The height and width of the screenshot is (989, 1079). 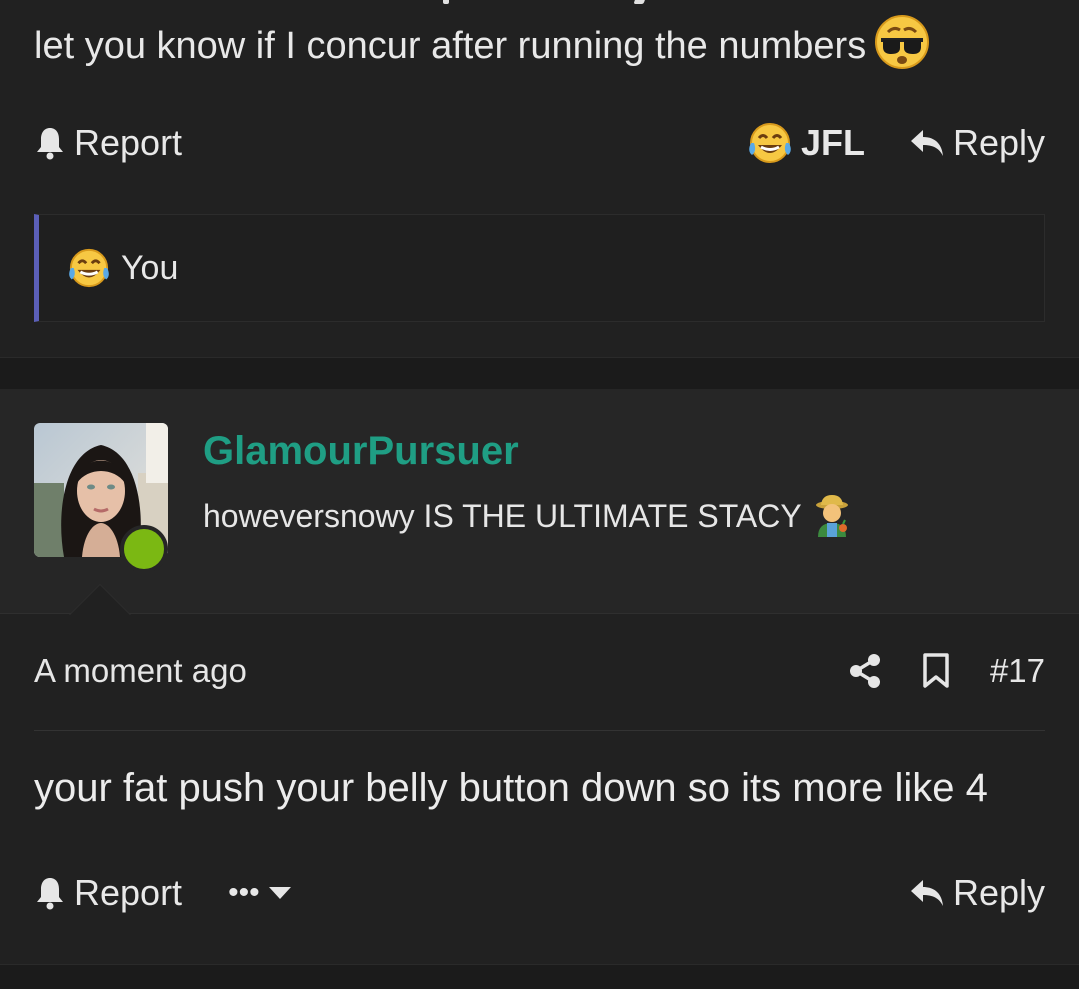 What do you see at coordinates (144, 549) in the screenshot?
I see `online-status-indicator` at bounding box center [144, 549].